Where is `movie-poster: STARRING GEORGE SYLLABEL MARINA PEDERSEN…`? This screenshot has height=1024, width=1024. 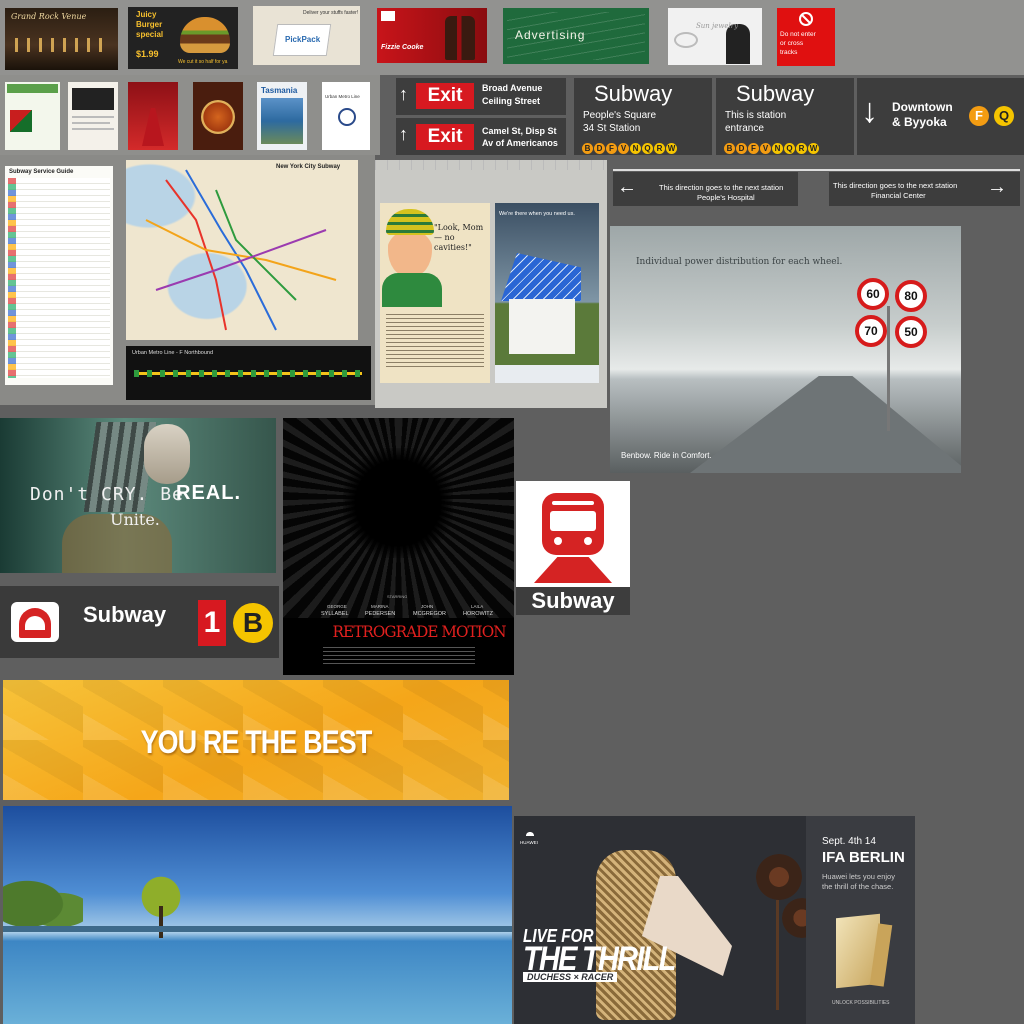
movie-poster: STARRING GEORGE SYLLABEL MARINA PEDERSEN… is located at coordinates (398, 546).